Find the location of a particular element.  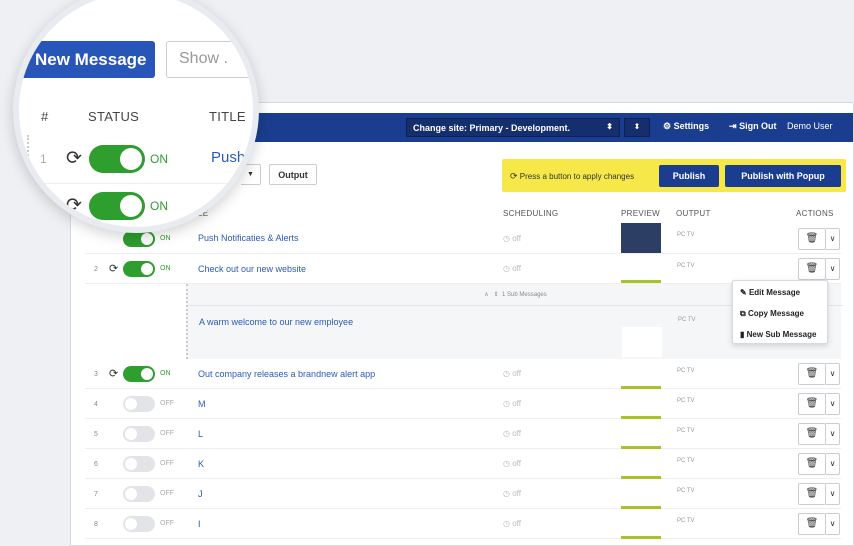

site-select-secondary-dropdown: ⬍ is located at coordinates (637, 127).